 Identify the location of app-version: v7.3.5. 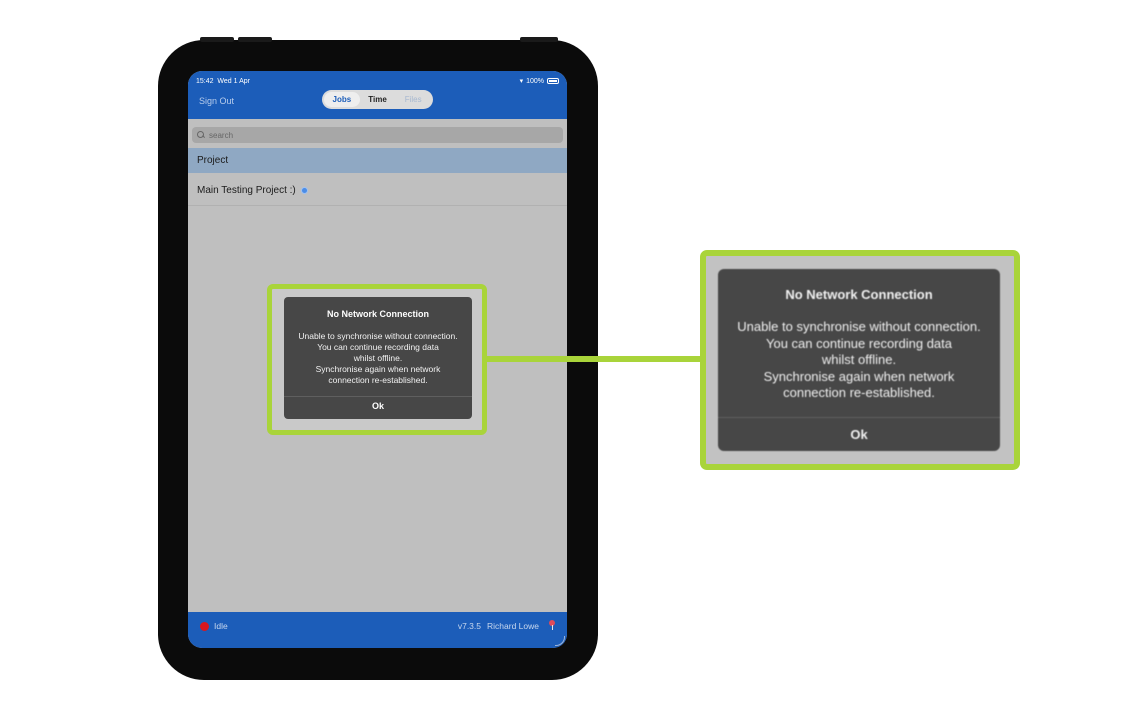
(469, 626).